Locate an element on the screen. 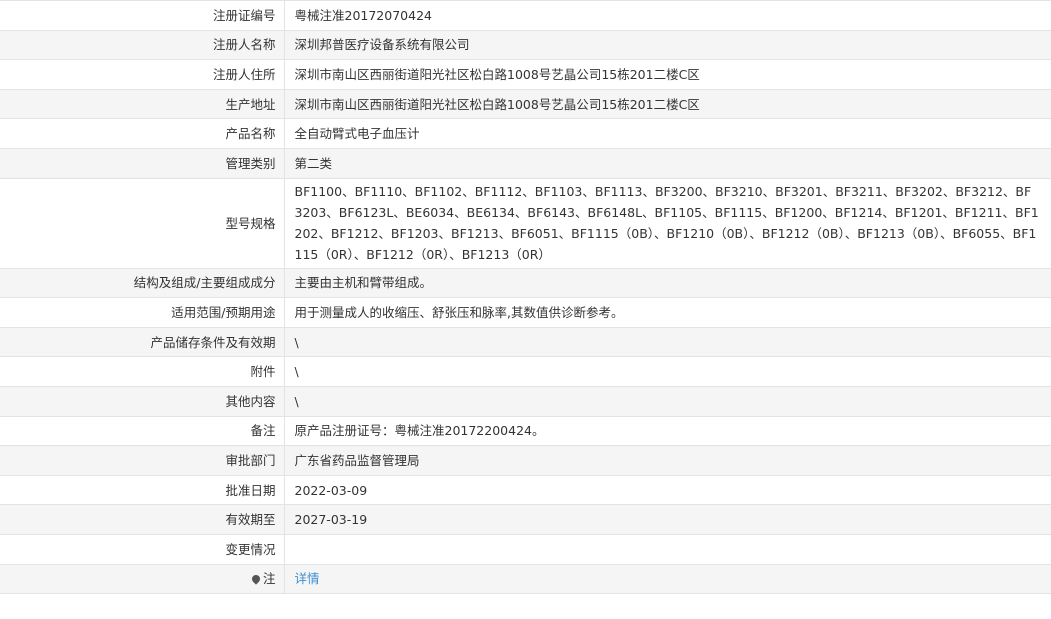 The height and width of the screenshot is (619, 1051). table-row: 管理类别 第二类 is located at coordinates (525, 163).